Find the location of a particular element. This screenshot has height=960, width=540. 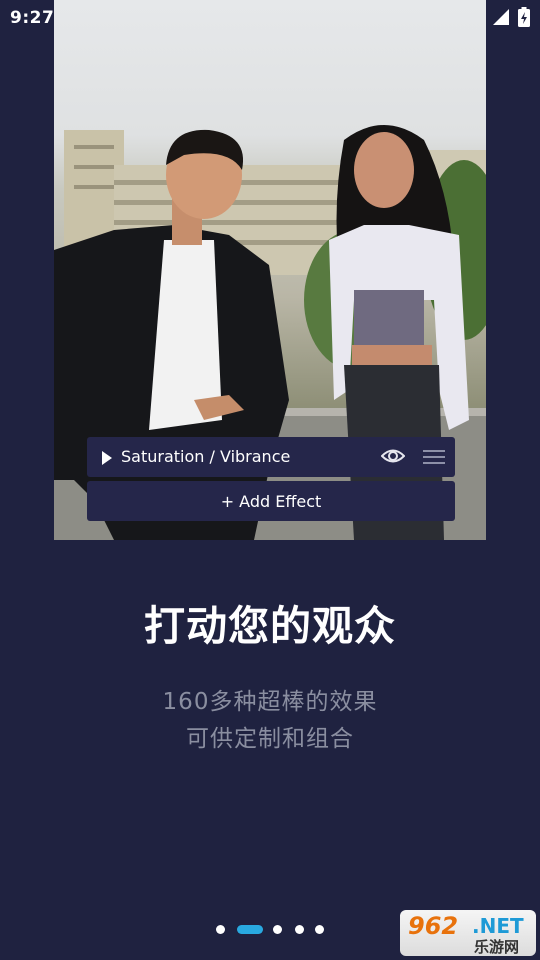

drag-handle-icon is located at coordinates (434, 459).